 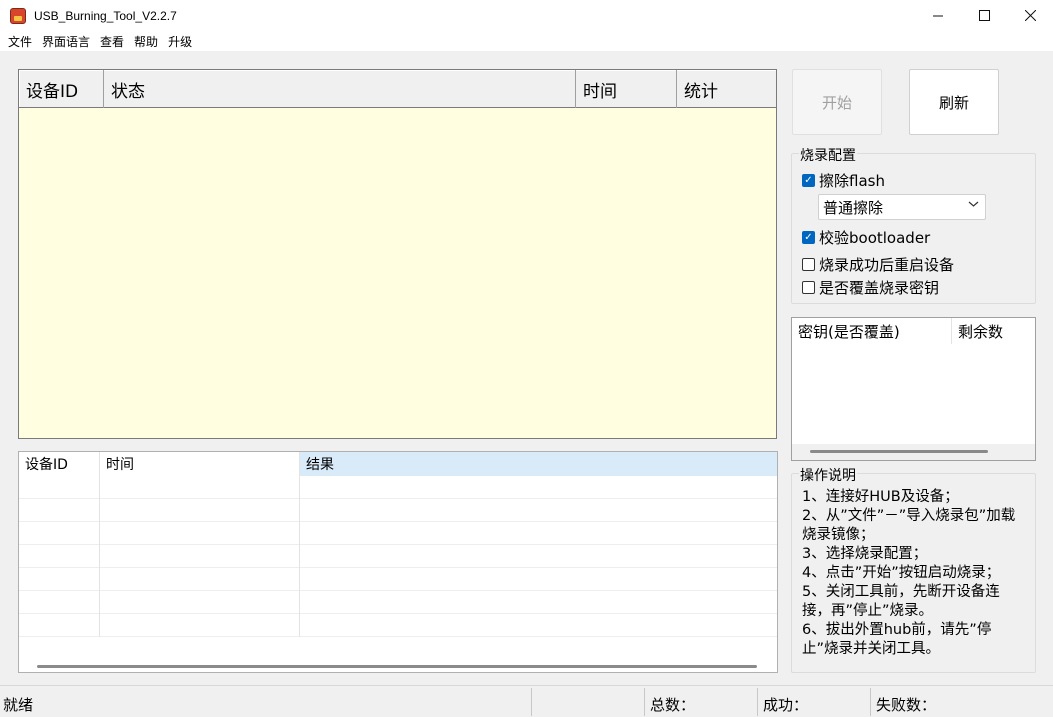 What do you see at coordinates (906, 705) in the screenshot?
I see `fail-count-label: 失败数：` at bounding box center [906, 705].